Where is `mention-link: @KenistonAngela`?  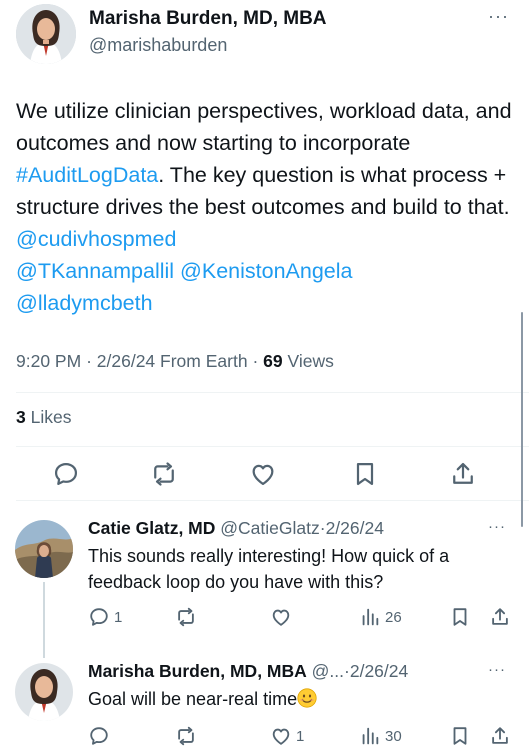 mention-link: @KenistonAngela is located at coordinates (266, 271).